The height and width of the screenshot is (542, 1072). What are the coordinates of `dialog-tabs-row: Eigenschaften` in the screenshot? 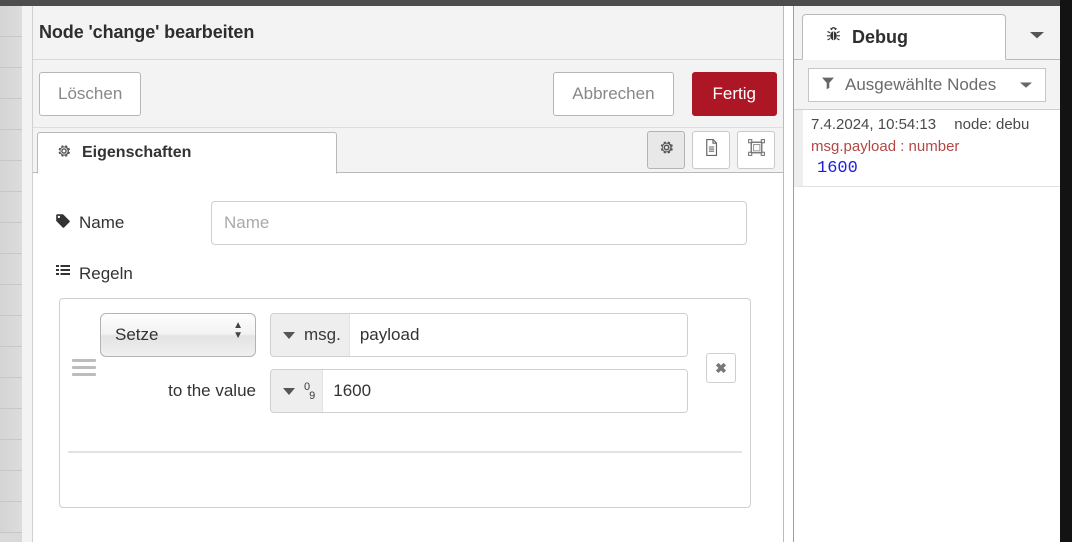 It's located at (408, 151).